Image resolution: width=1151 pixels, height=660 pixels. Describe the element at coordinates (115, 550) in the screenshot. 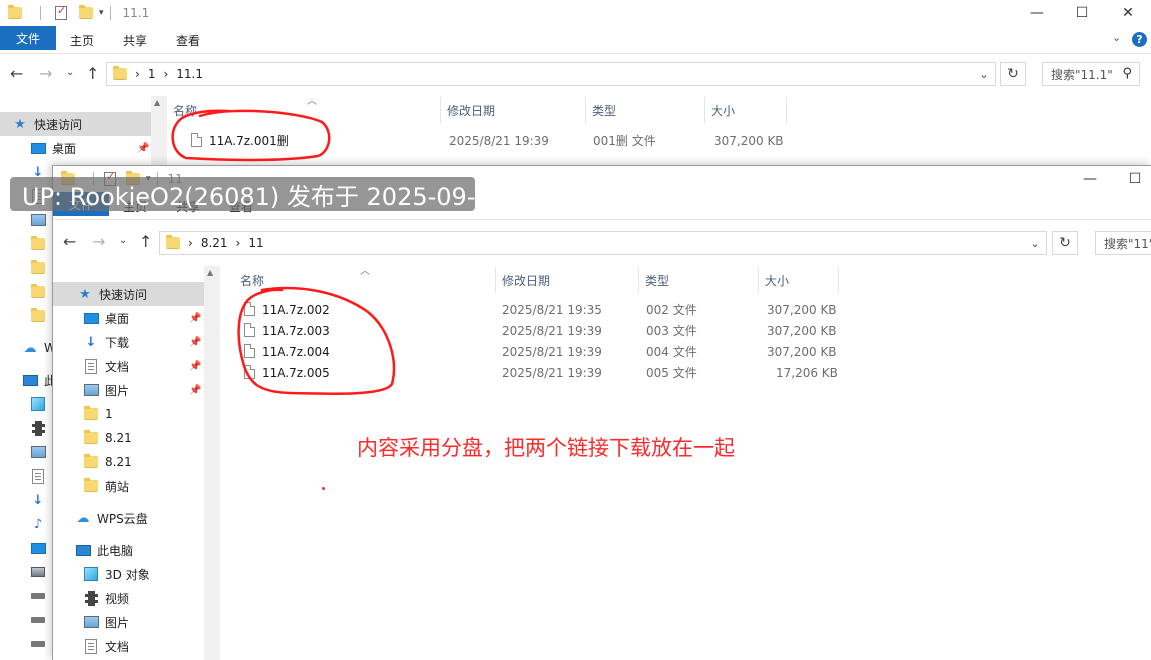

I see `nav-label: 此电脑` at that location.